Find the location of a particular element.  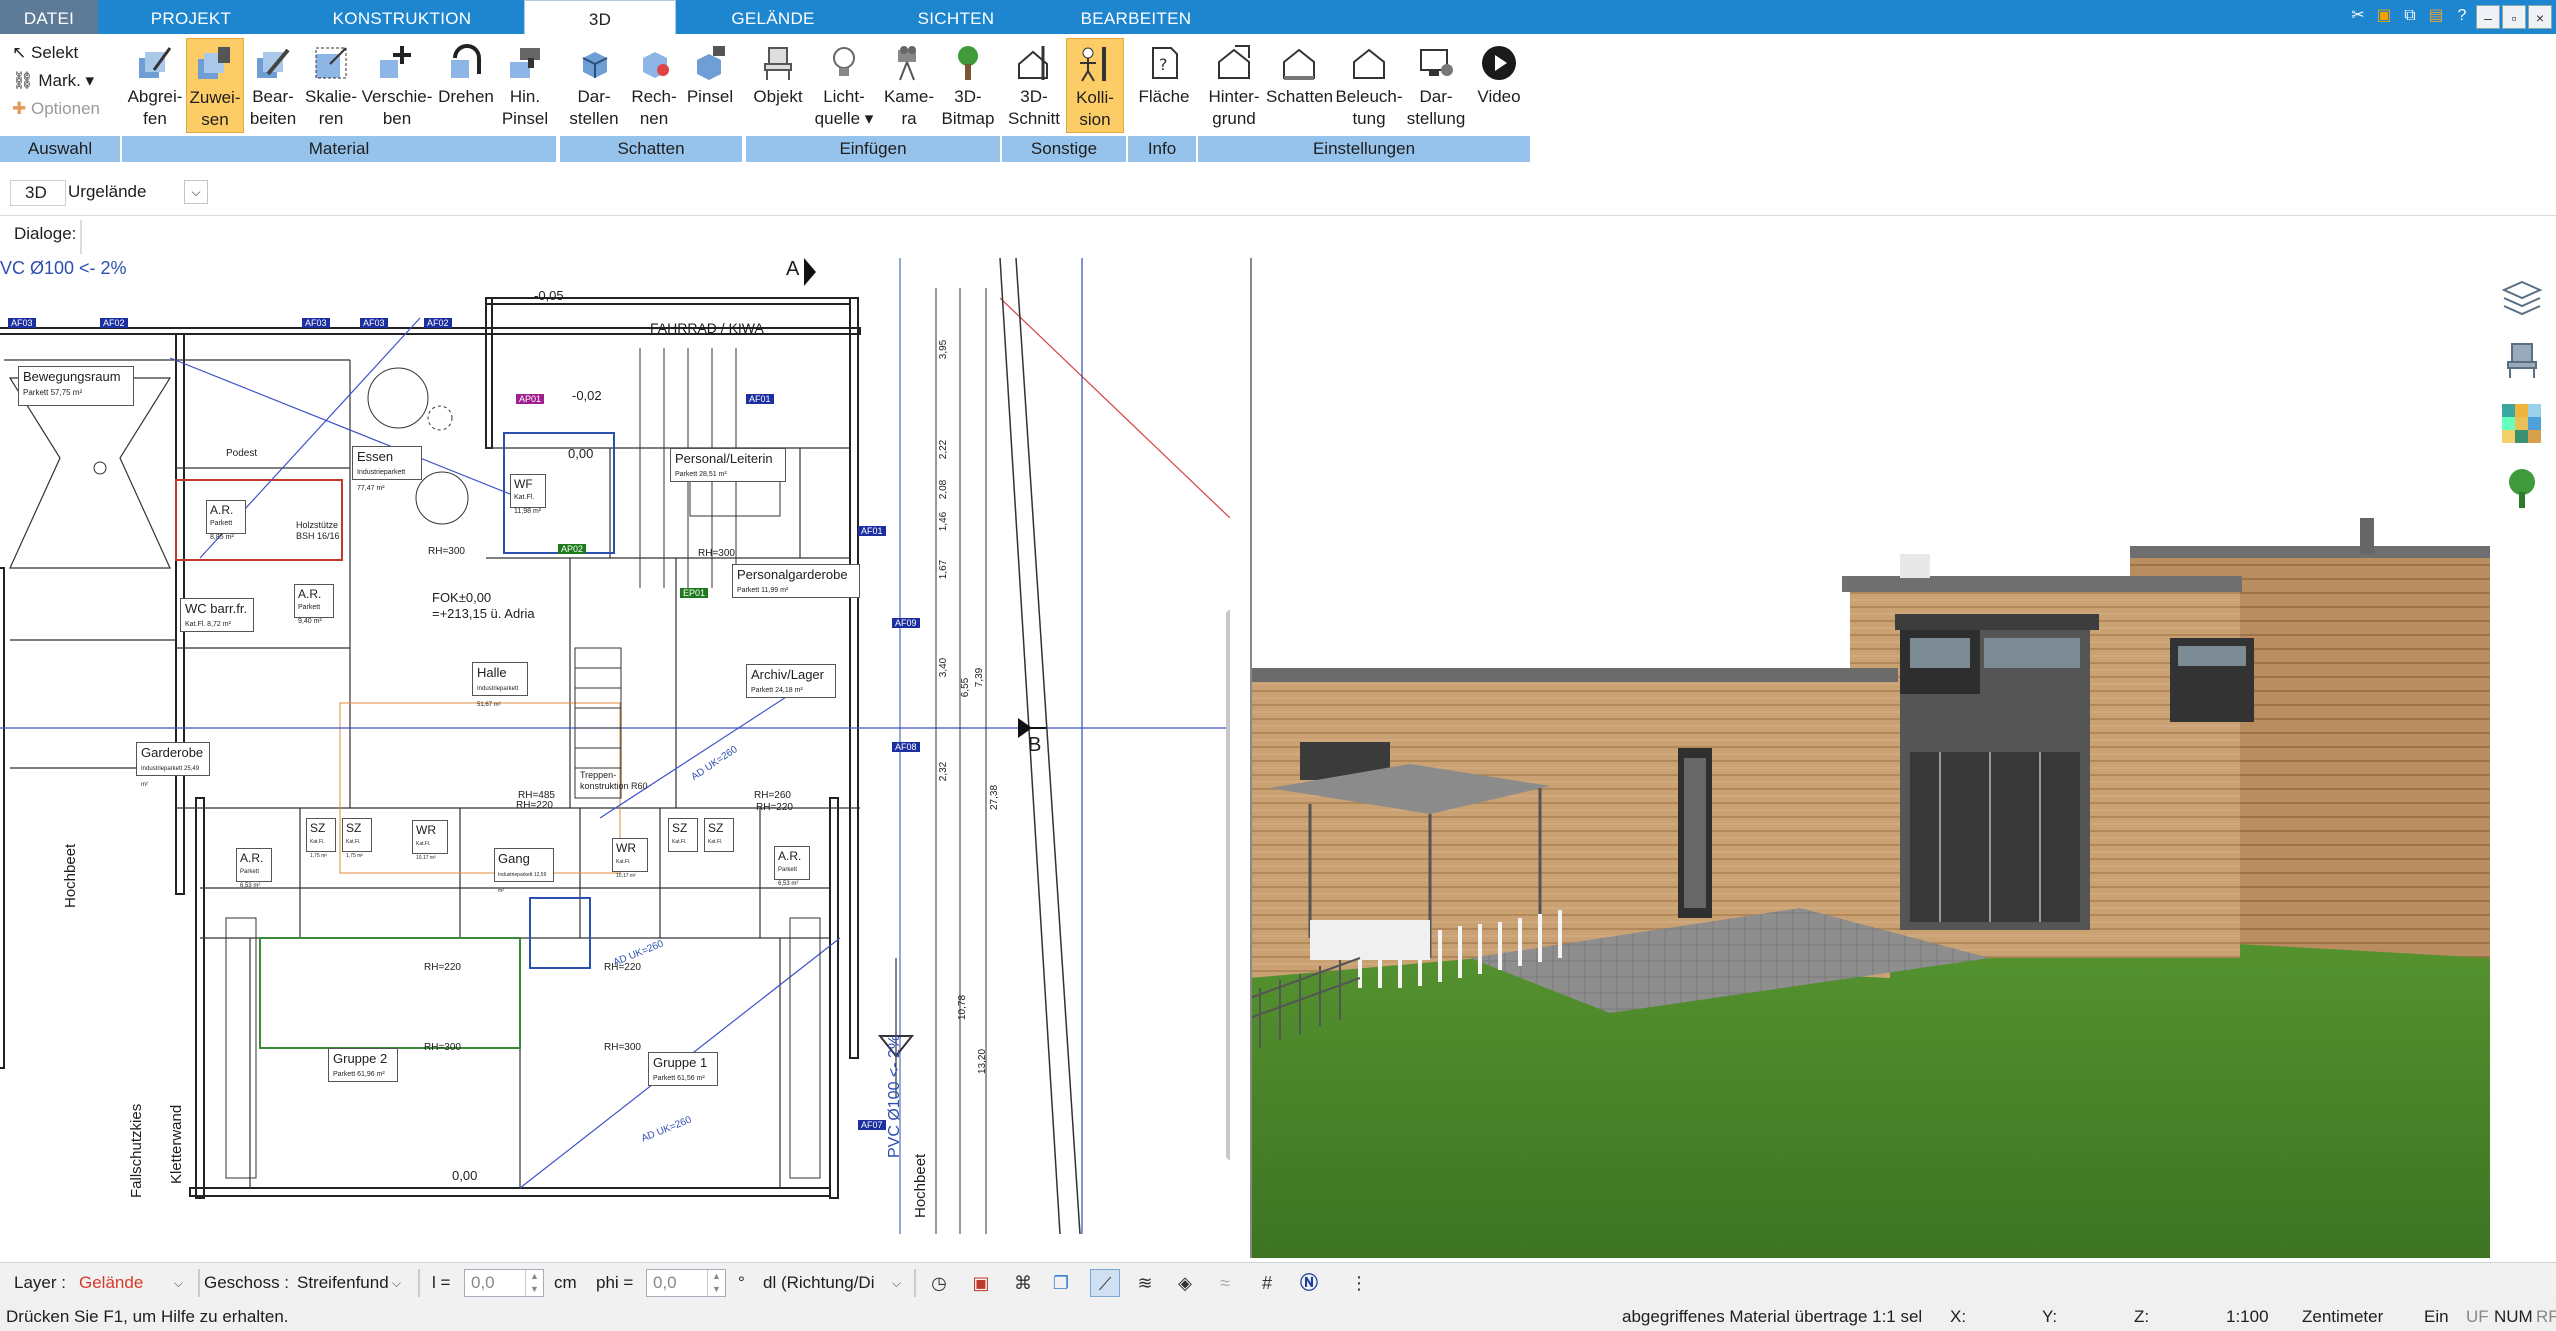

geschoss-value: Streifenfund is located at coordinates (343, 1282).